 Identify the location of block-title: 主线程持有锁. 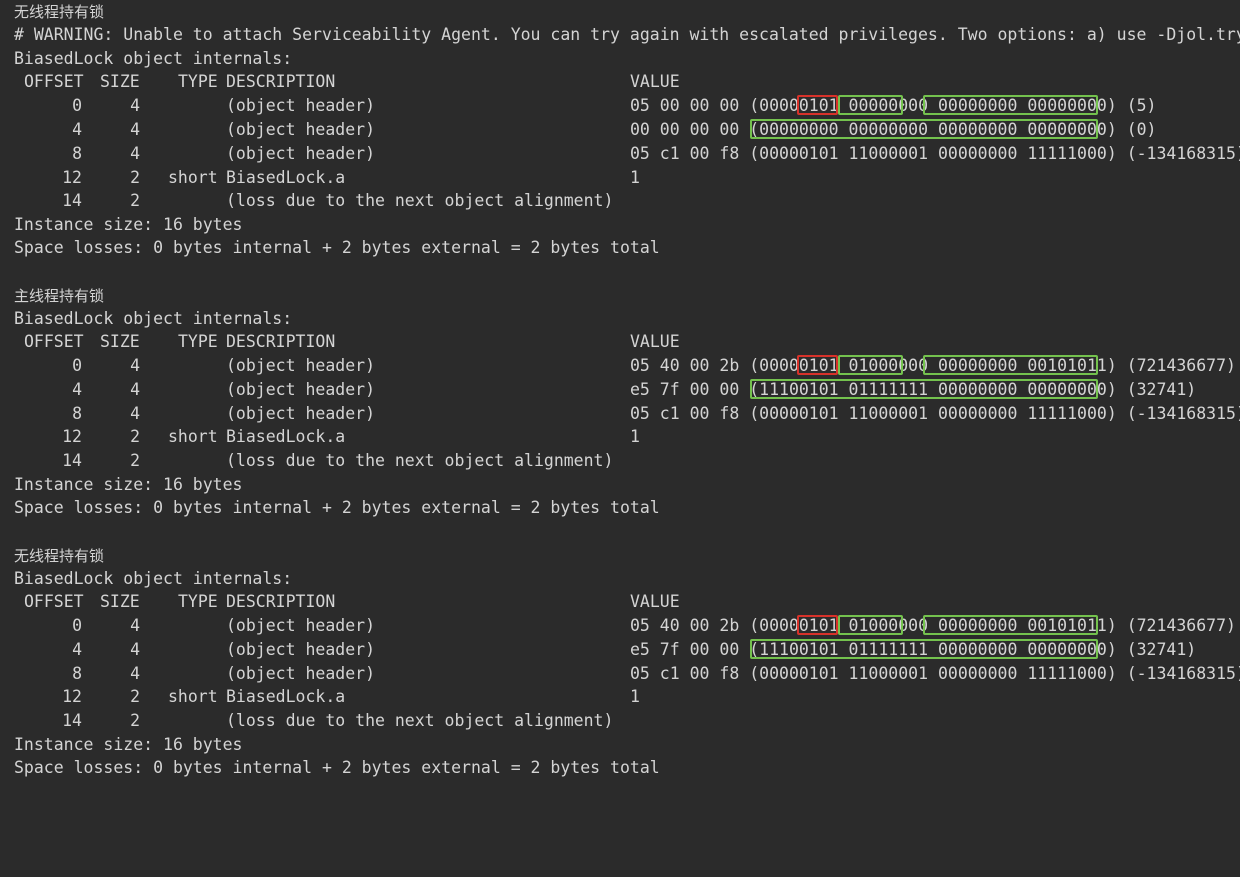
(59, 296).